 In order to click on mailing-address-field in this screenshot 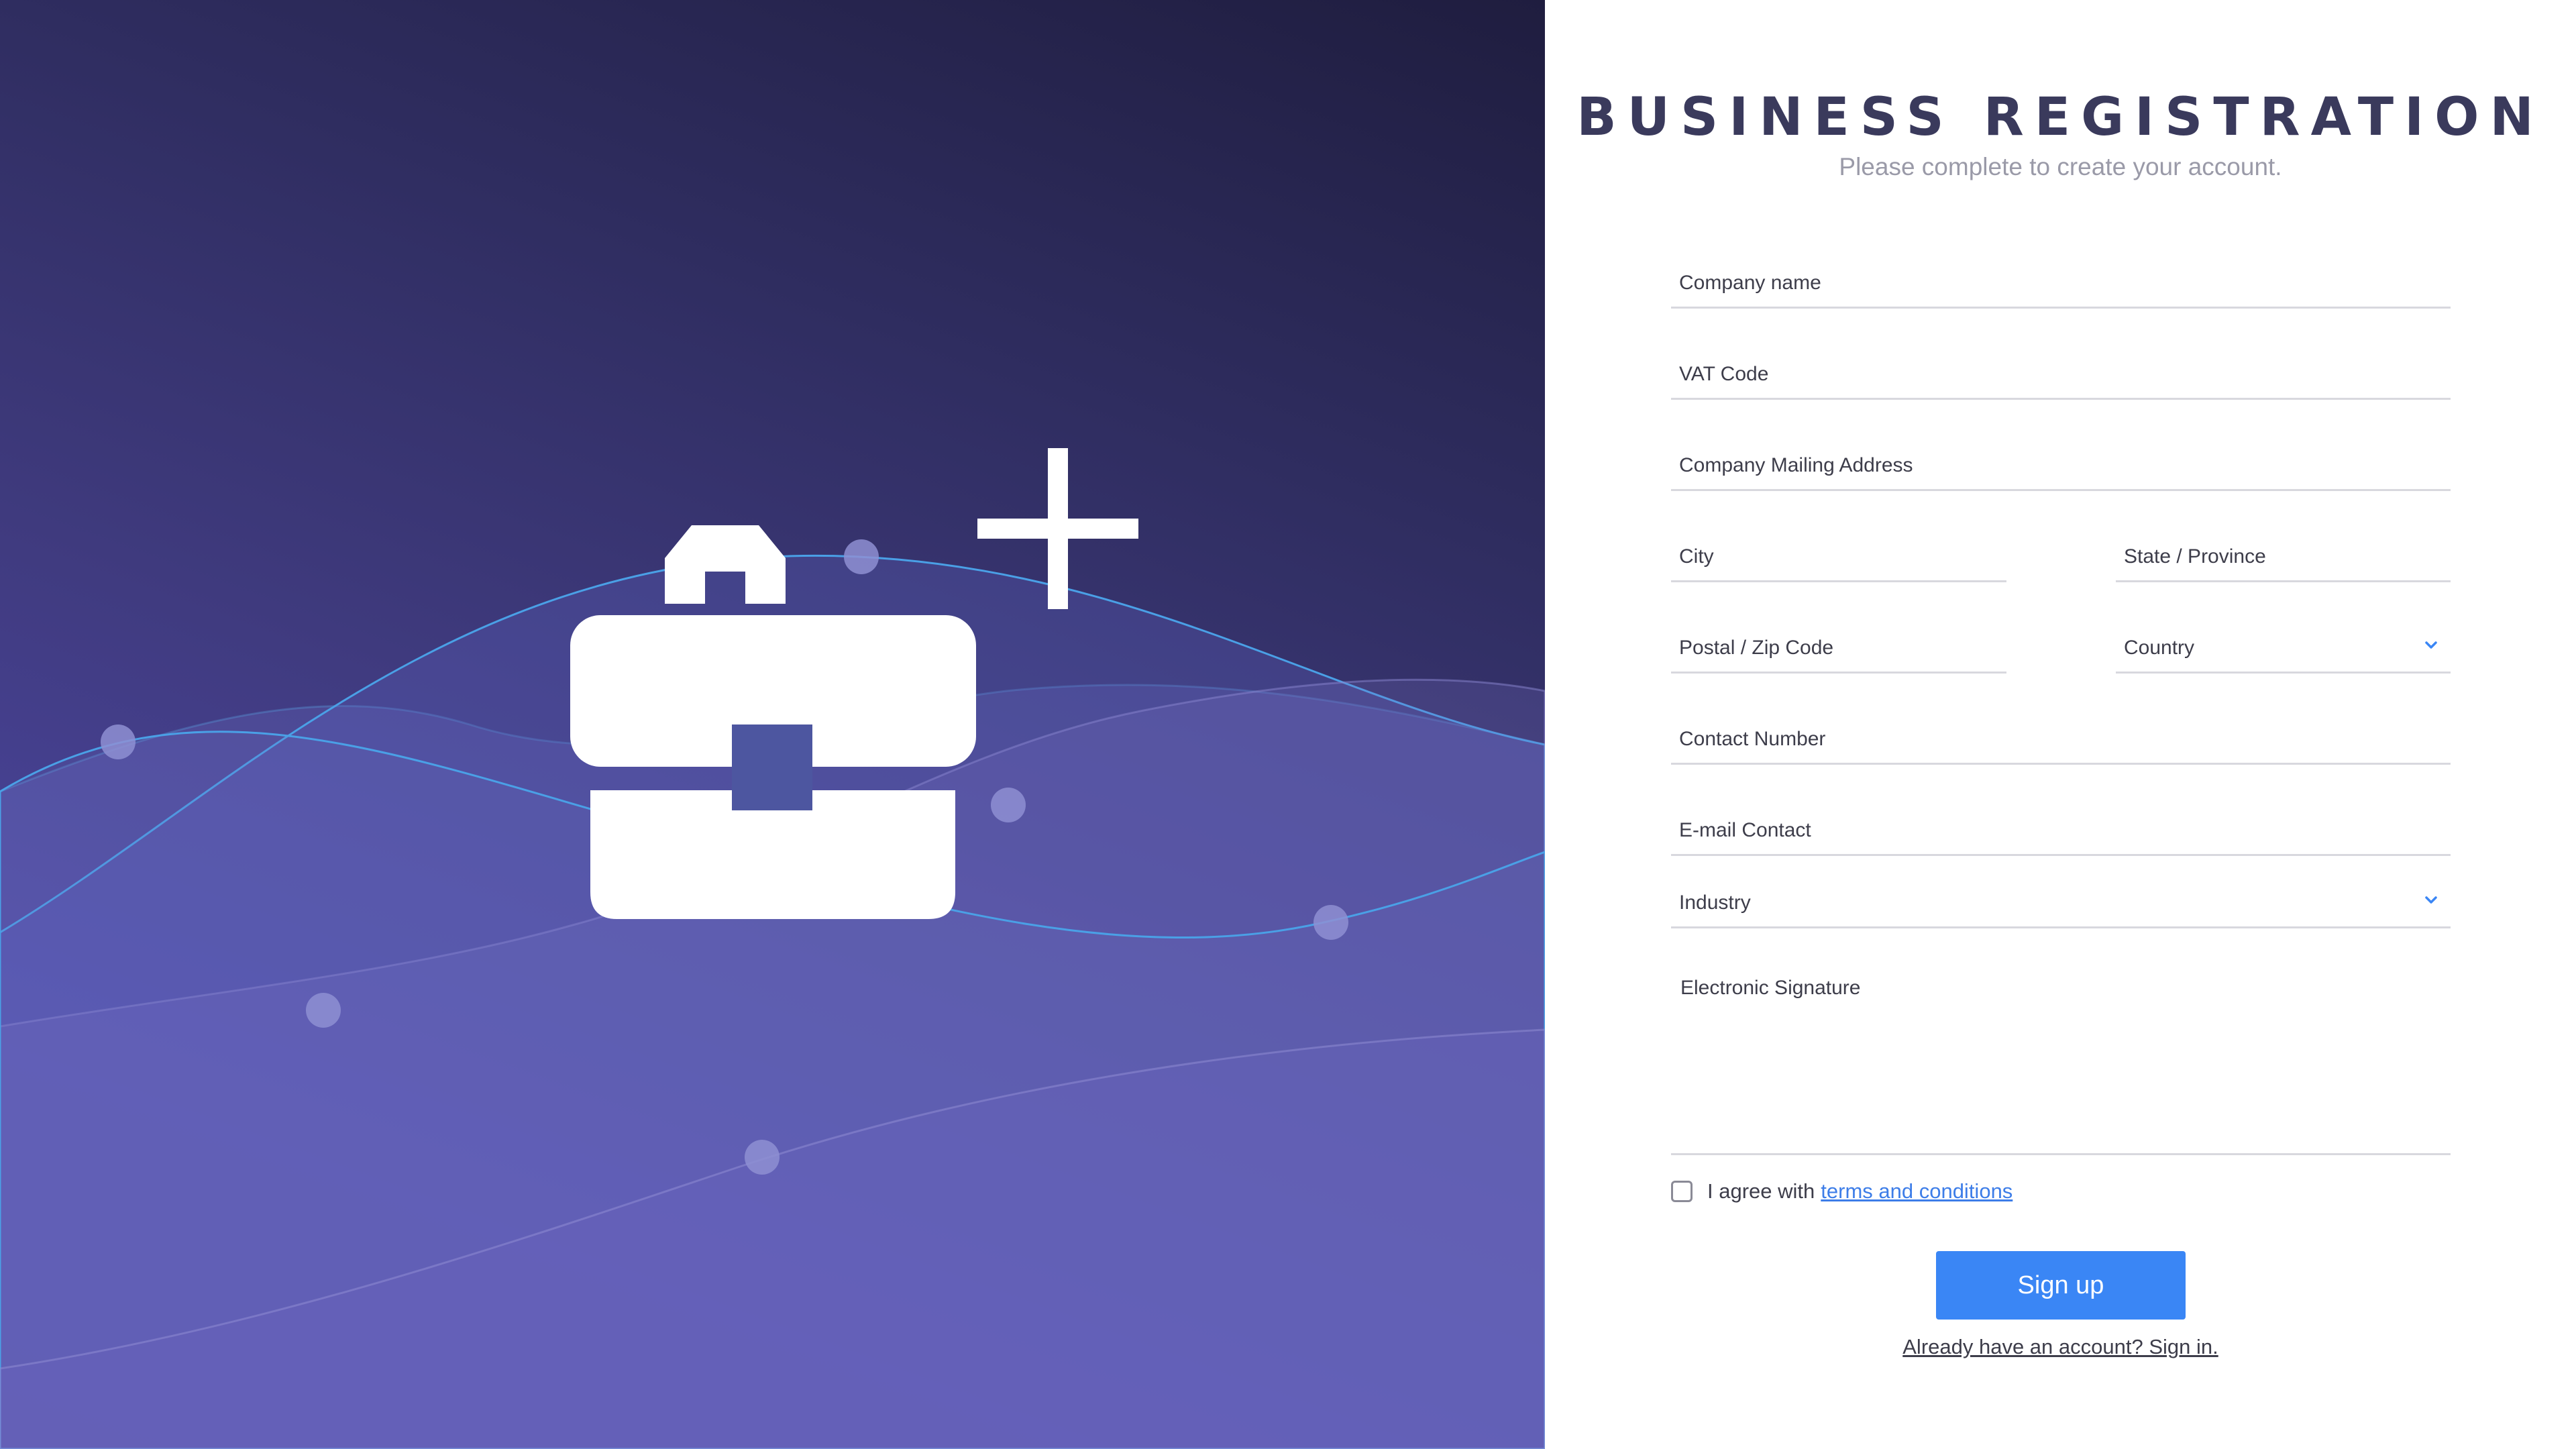, I will do `click(2061, 457)`.